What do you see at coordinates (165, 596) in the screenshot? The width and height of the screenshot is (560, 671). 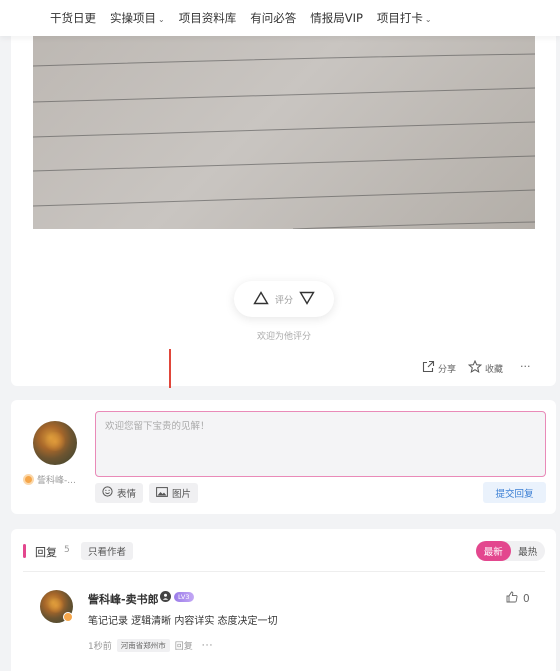 I see `user-verified-icon` at bounding box center [165, 596].